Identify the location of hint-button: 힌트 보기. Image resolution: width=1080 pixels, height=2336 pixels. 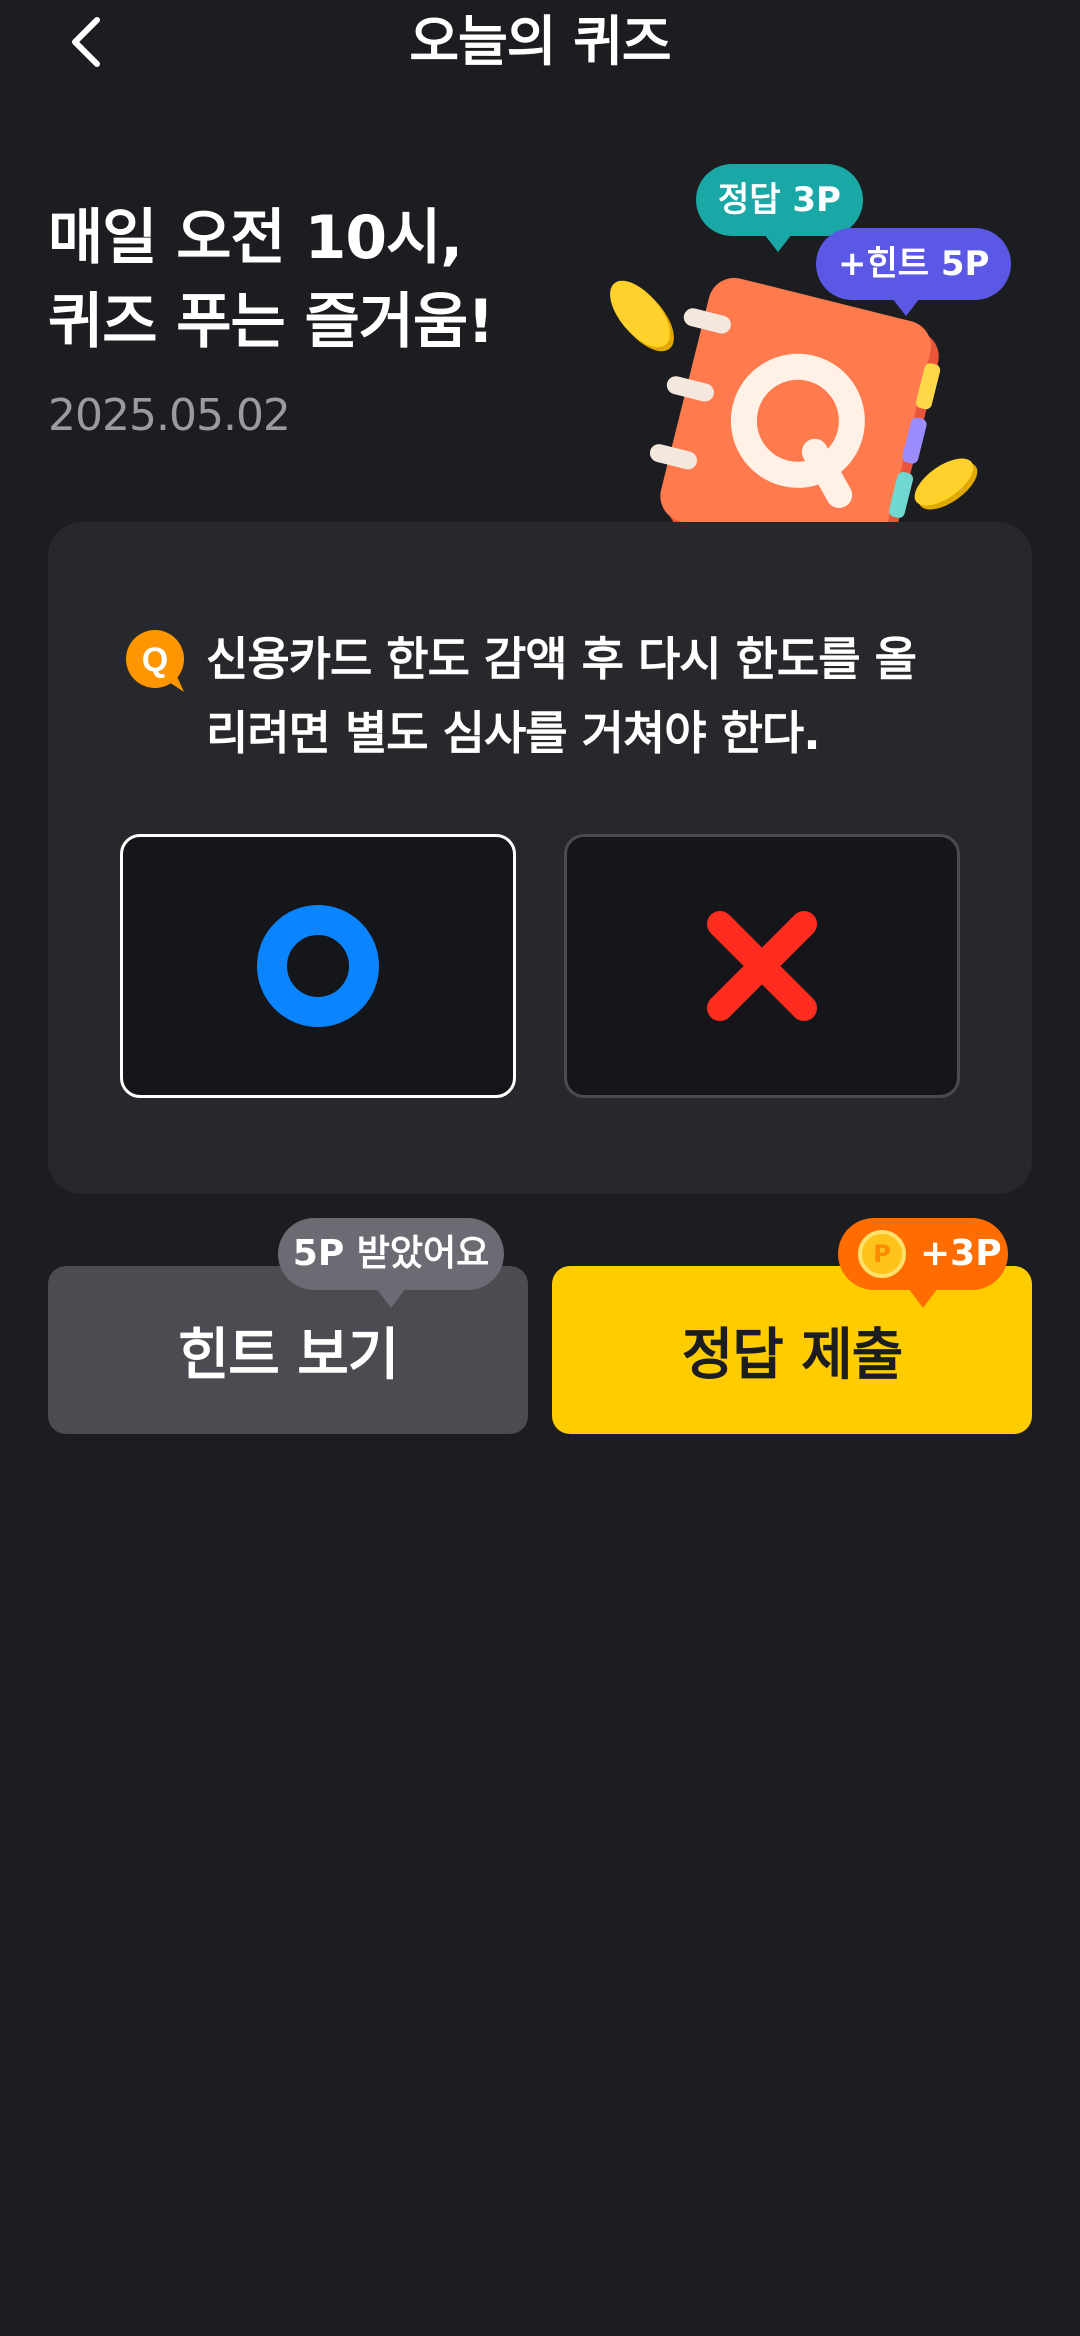
(288, 1350).